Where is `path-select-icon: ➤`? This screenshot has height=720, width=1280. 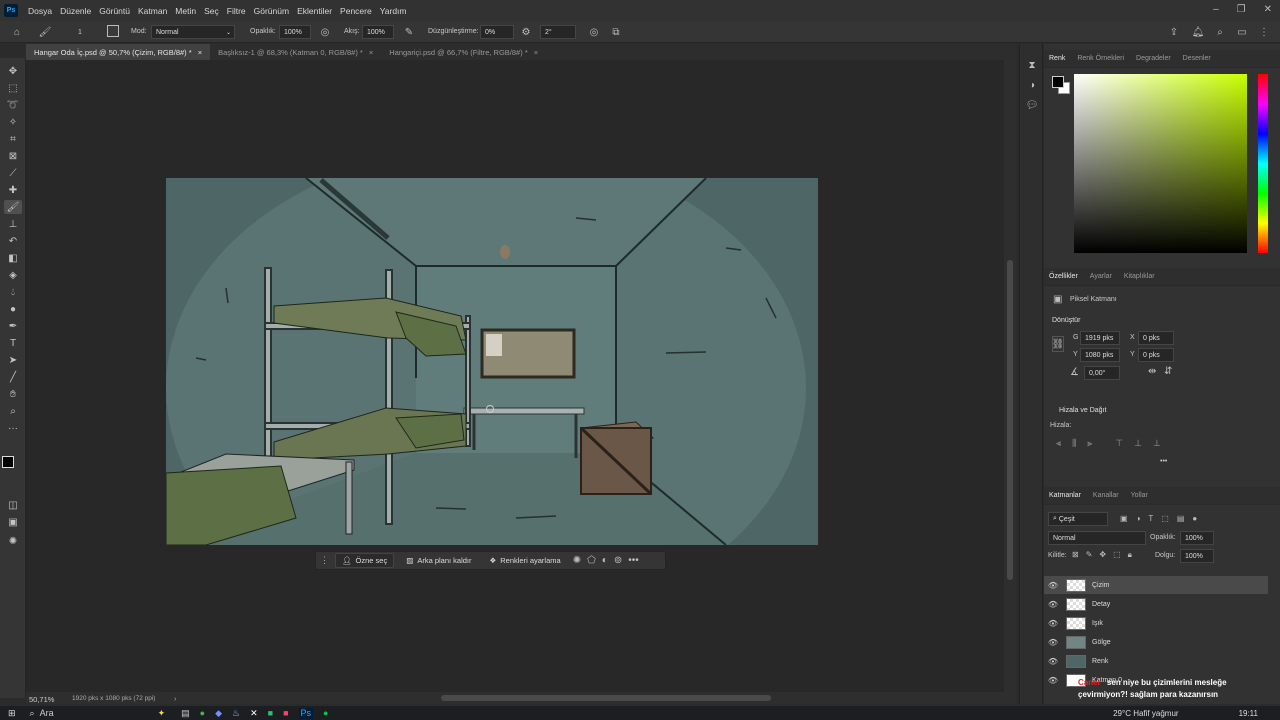 path-select-icon: ➤ is located at coordinates (13, 360).